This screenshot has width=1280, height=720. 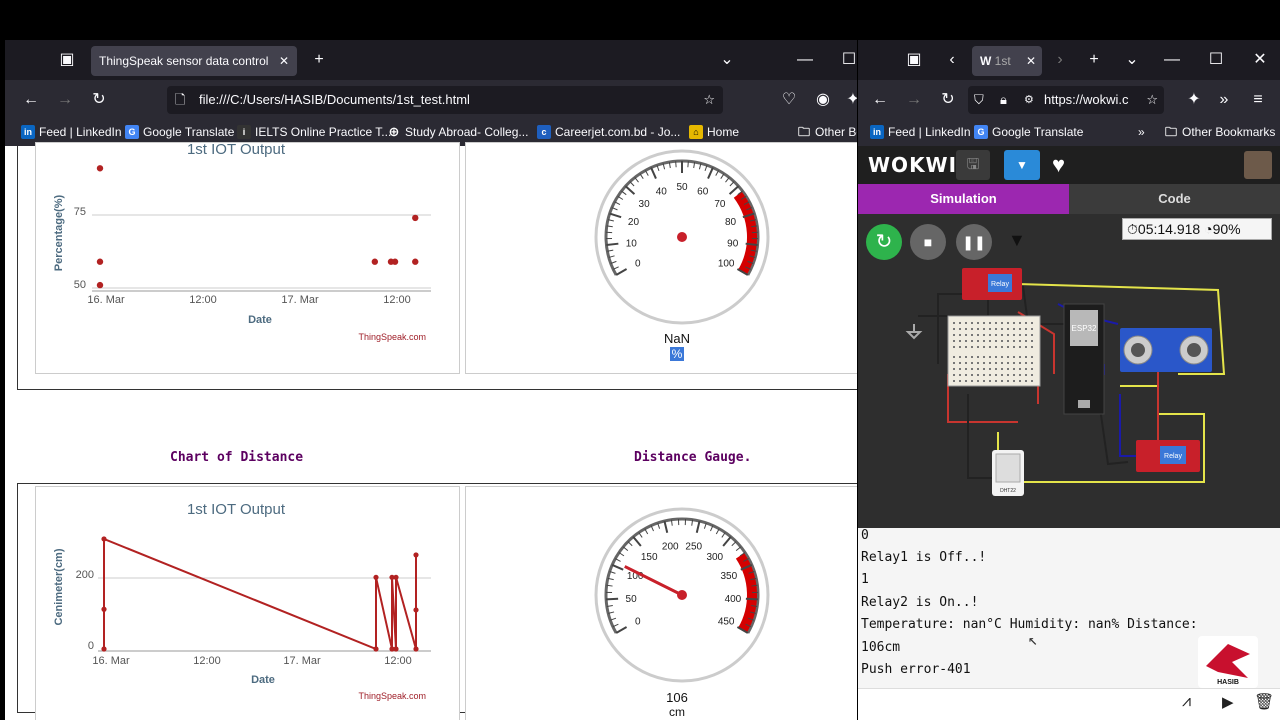 What do you see at coordinates (91, 646) in the screenshot?
I see `y-tick-label: 0` at bounding box center [91, 646].